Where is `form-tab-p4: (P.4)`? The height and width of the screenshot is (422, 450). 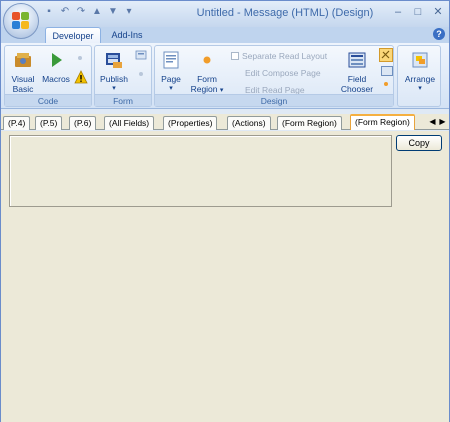
form-tab-p4: (P.4) is located at coordinates (17, 123).